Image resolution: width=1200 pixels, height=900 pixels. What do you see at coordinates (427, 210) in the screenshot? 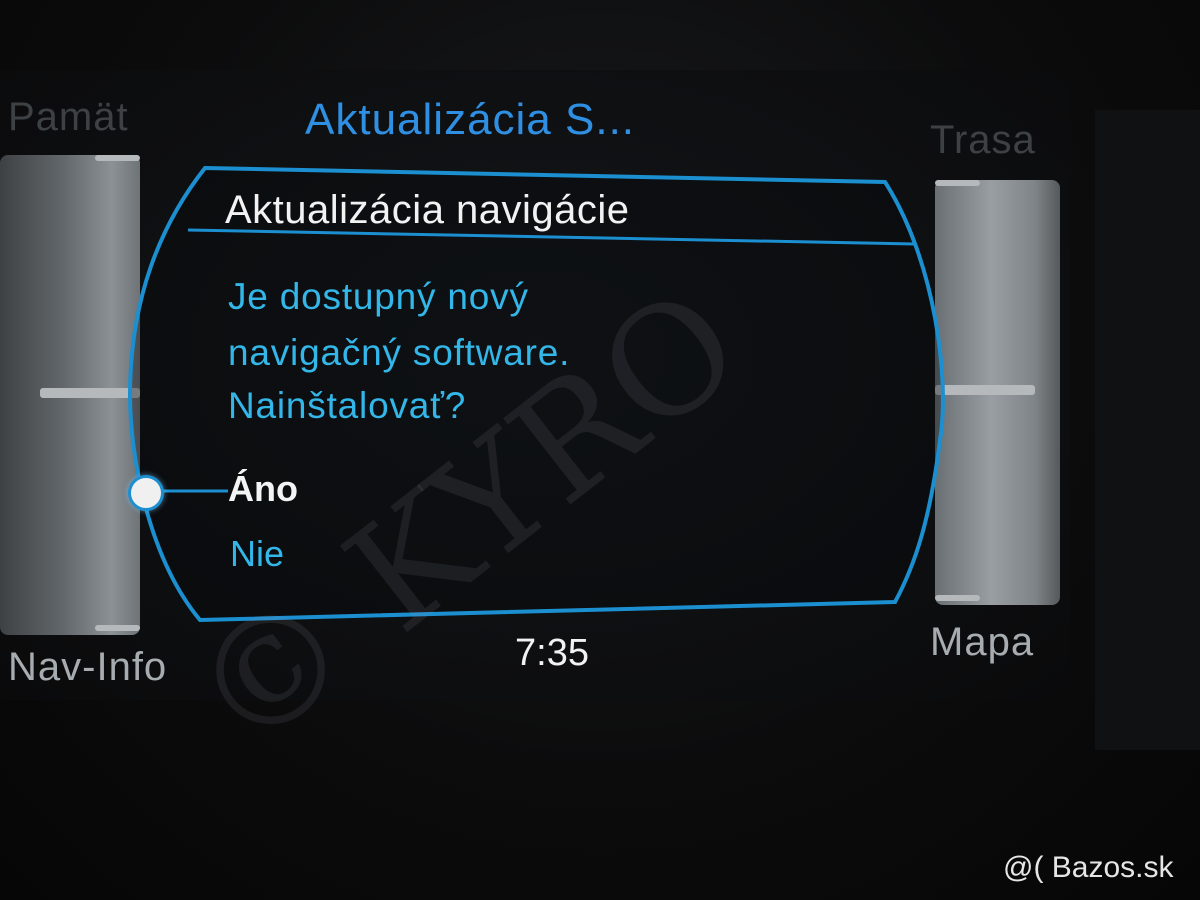
I see `dialog-title: Aktualizácia navigácie` at bounding box center [427, 210].